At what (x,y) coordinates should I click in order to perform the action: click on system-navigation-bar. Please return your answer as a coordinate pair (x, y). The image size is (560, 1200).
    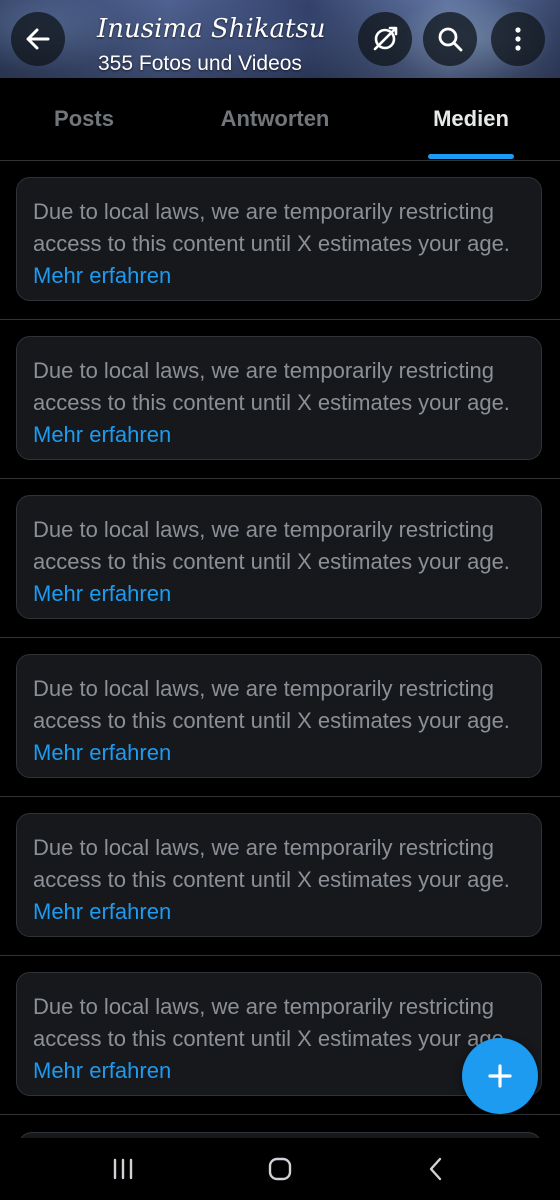
    Looking at the image, I should click on (280, 1169).